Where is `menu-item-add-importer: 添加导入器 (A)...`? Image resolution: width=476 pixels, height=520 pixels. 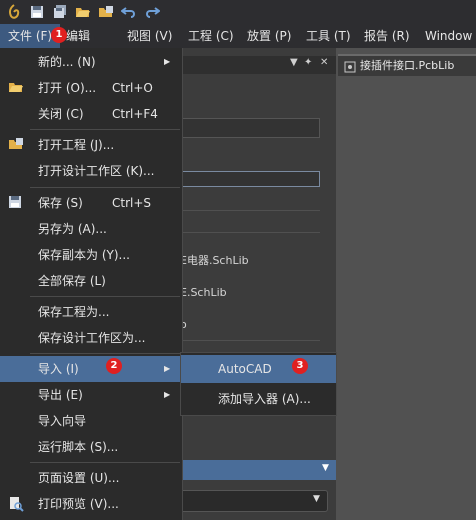
menu-item-add-importer: 添加导入器 (A)... is located at coordinates (258, 399).